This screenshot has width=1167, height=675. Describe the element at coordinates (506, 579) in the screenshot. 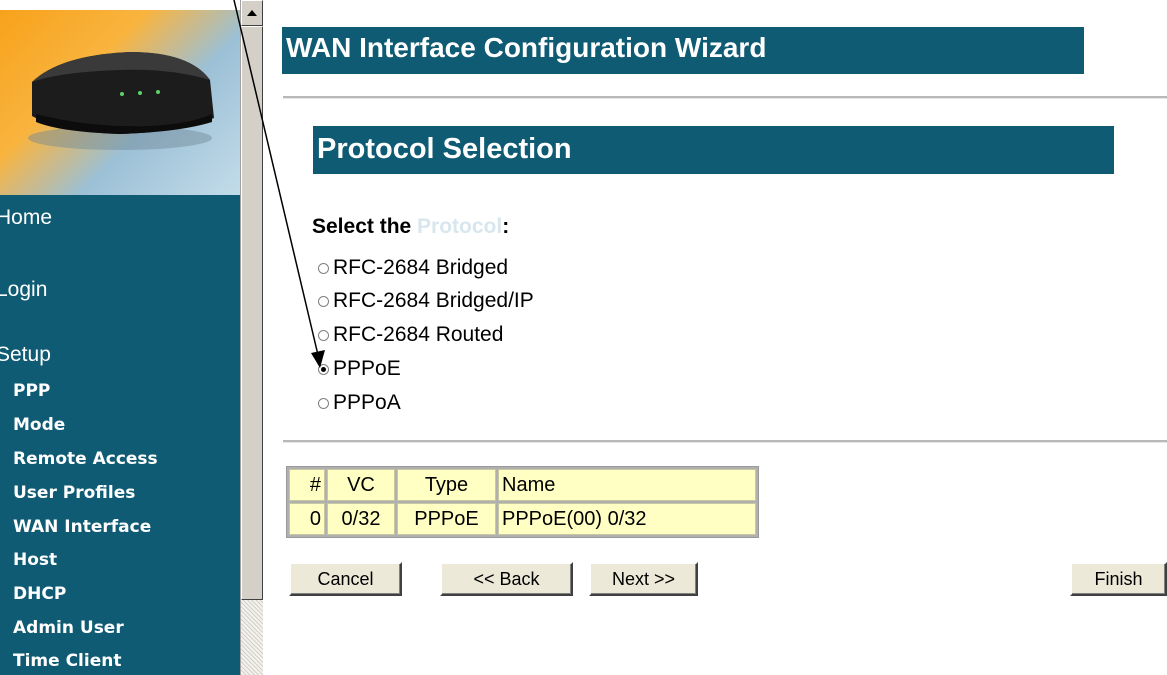

I see `back-button: << Back` at that location.